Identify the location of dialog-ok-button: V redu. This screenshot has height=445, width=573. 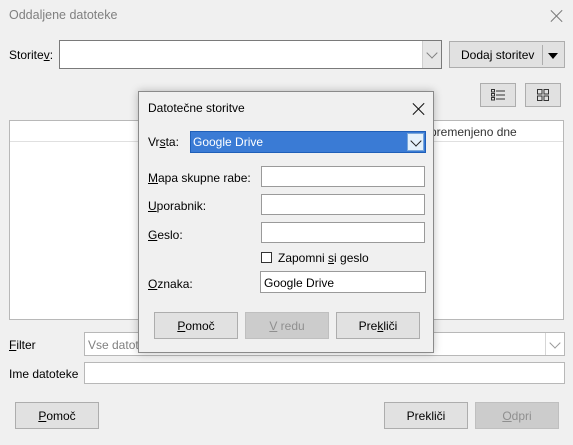
(287, 325).